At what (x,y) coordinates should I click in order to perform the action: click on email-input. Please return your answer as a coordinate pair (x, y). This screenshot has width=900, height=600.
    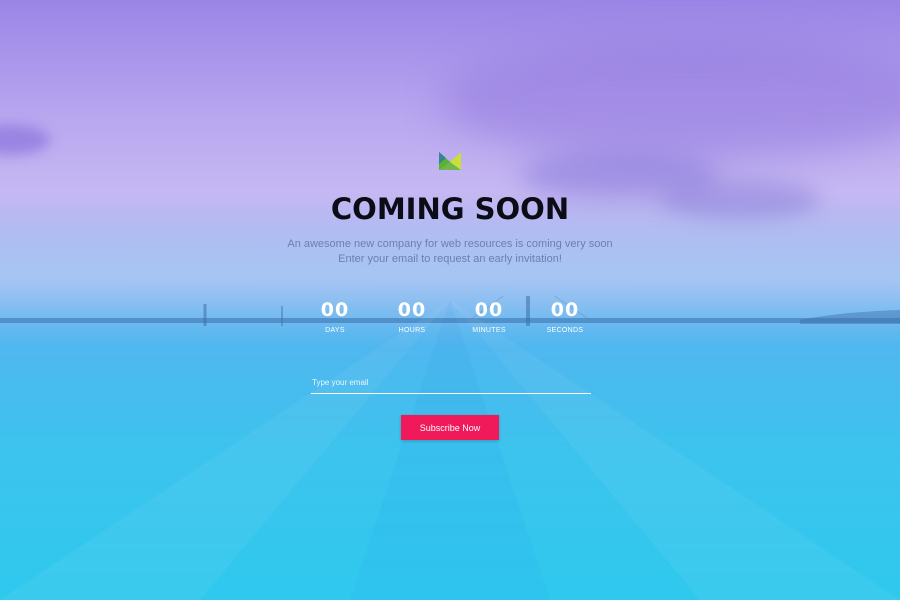
    Looking at the image, I should click on (451, 383).